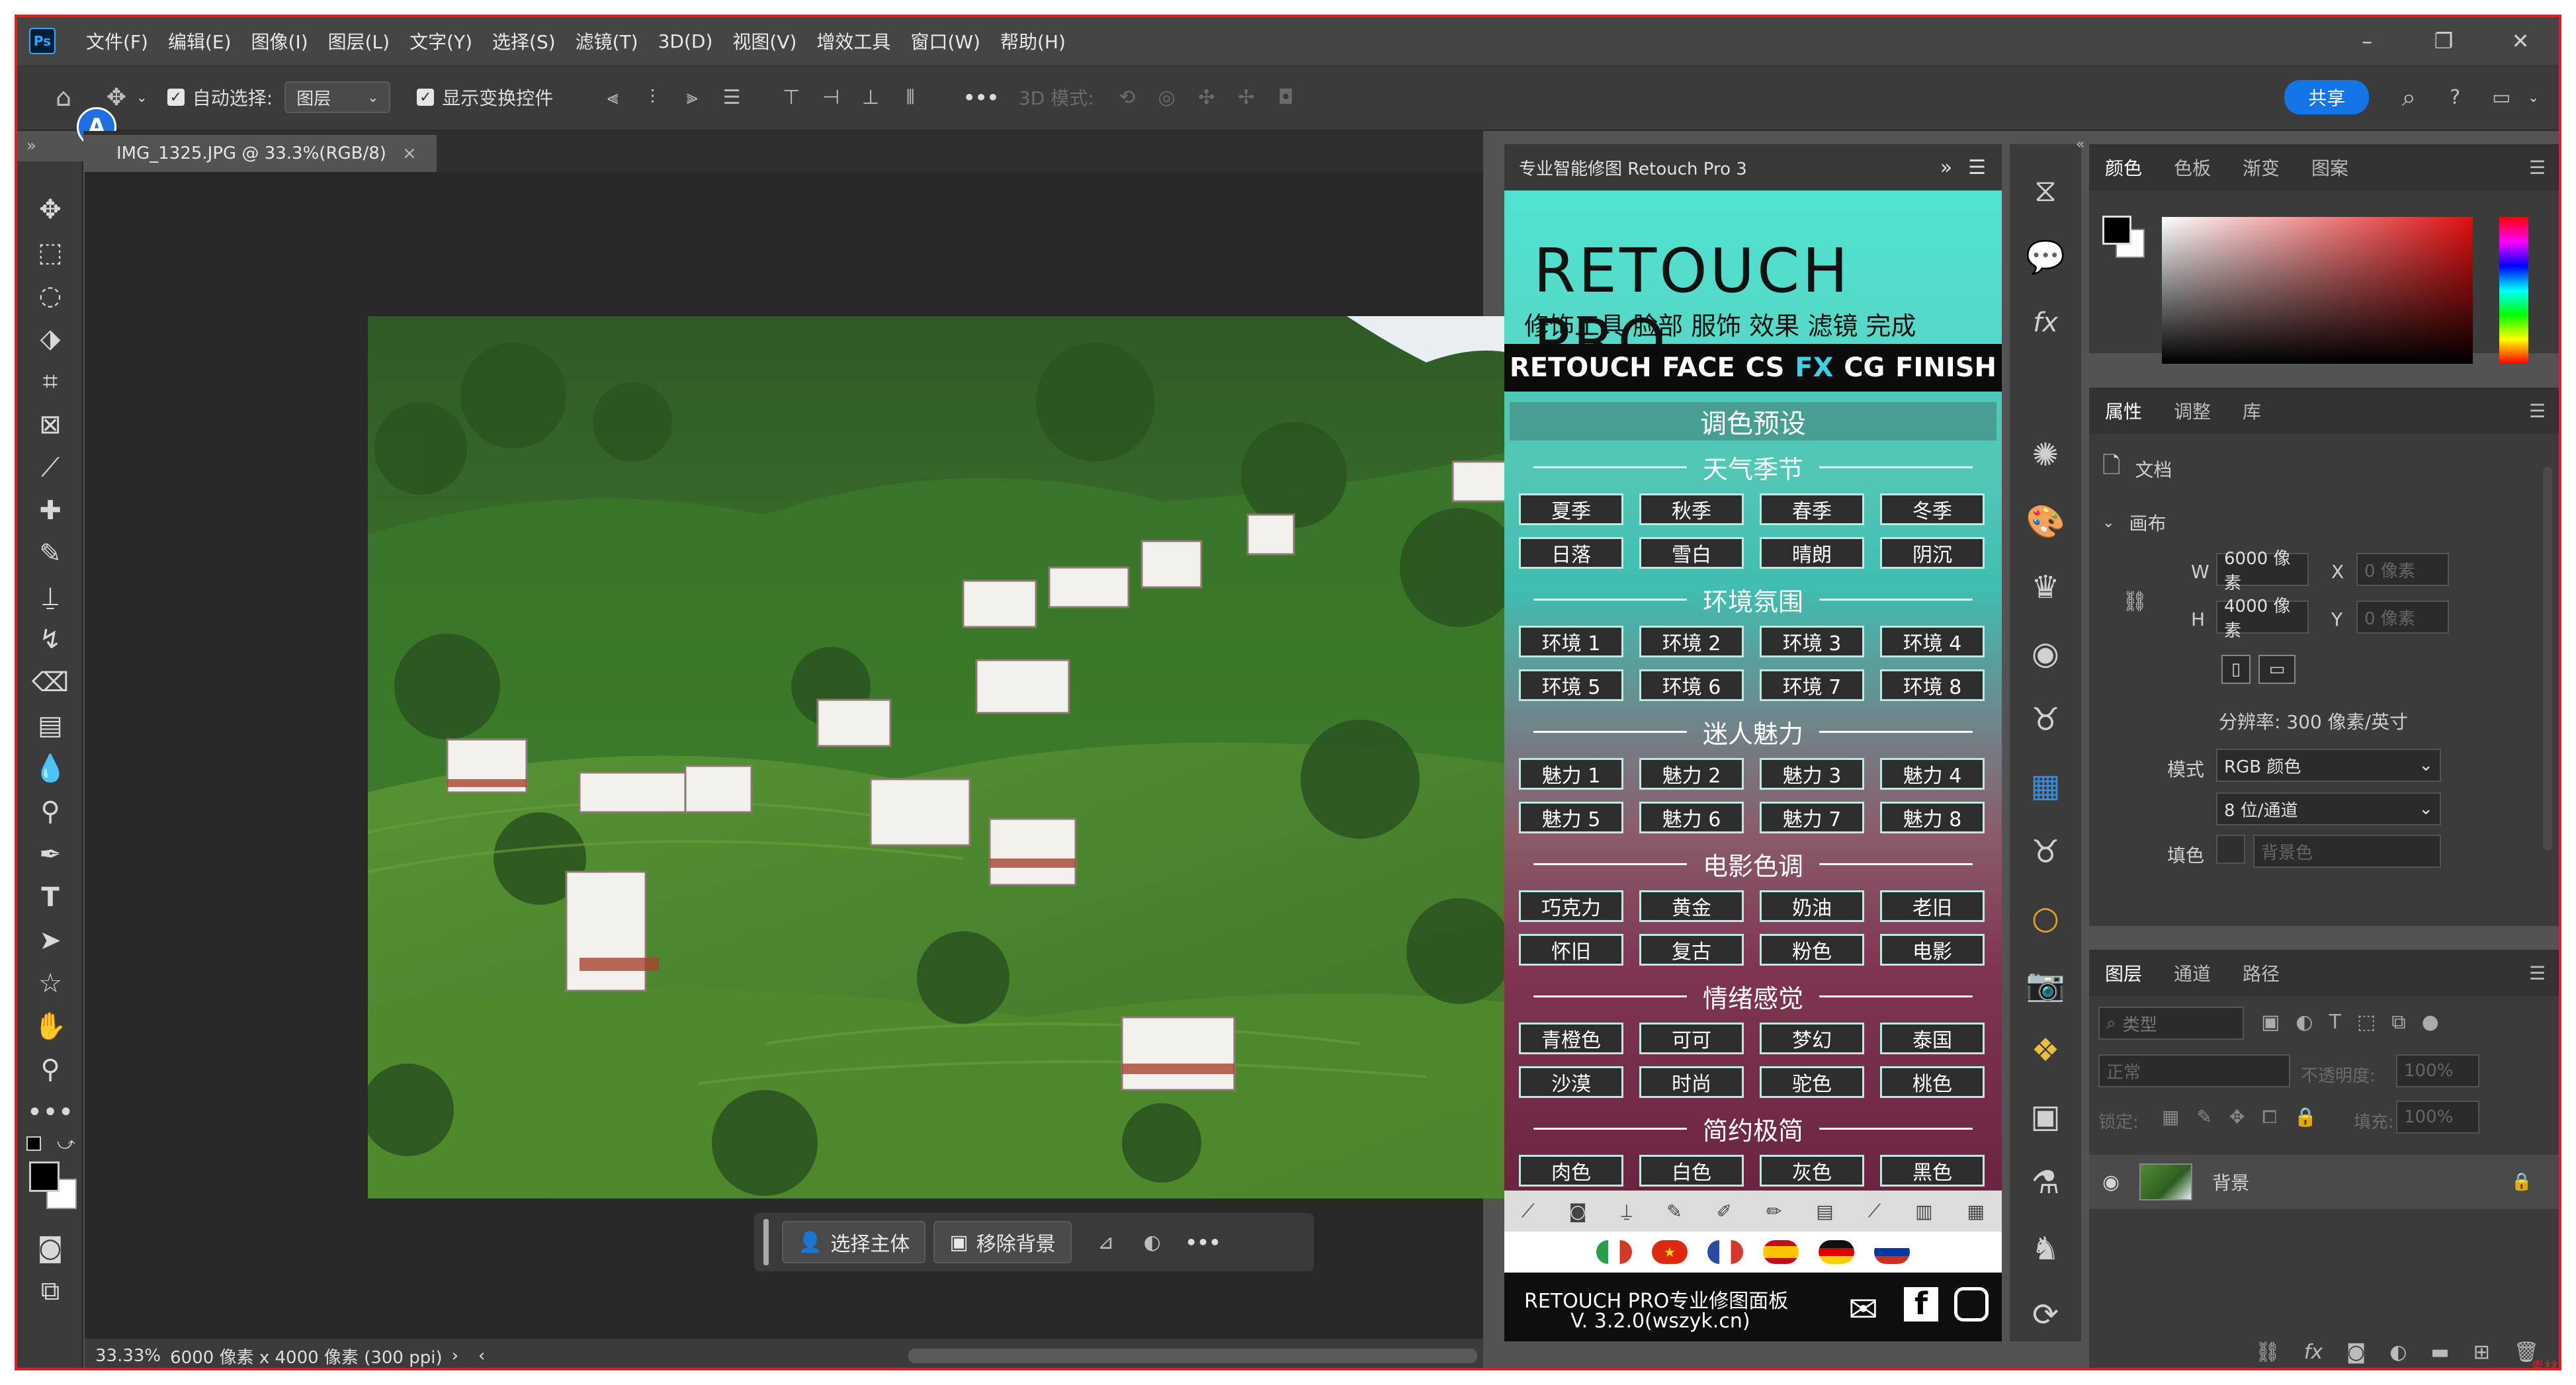 The height and width of the screenshot is (1385, 2576). Describe the element at coordinates (279, 41) in the screenshot. I see `menu-image: 图像(I)` at that location.